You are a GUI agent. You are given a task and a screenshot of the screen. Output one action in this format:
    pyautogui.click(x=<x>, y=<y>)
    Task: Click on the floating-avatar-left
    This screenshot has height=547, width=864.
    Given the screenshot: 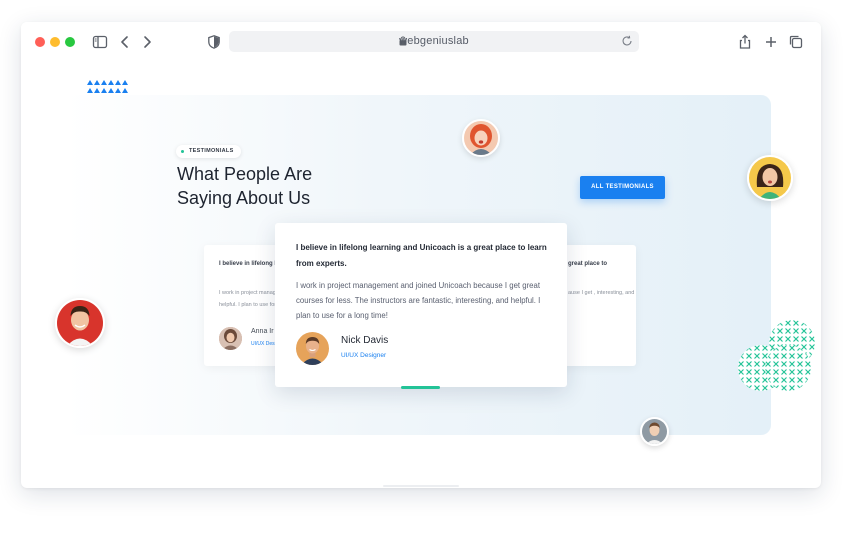 What is the action you would take?
    pyautogui.click(x=80, y=323)
    